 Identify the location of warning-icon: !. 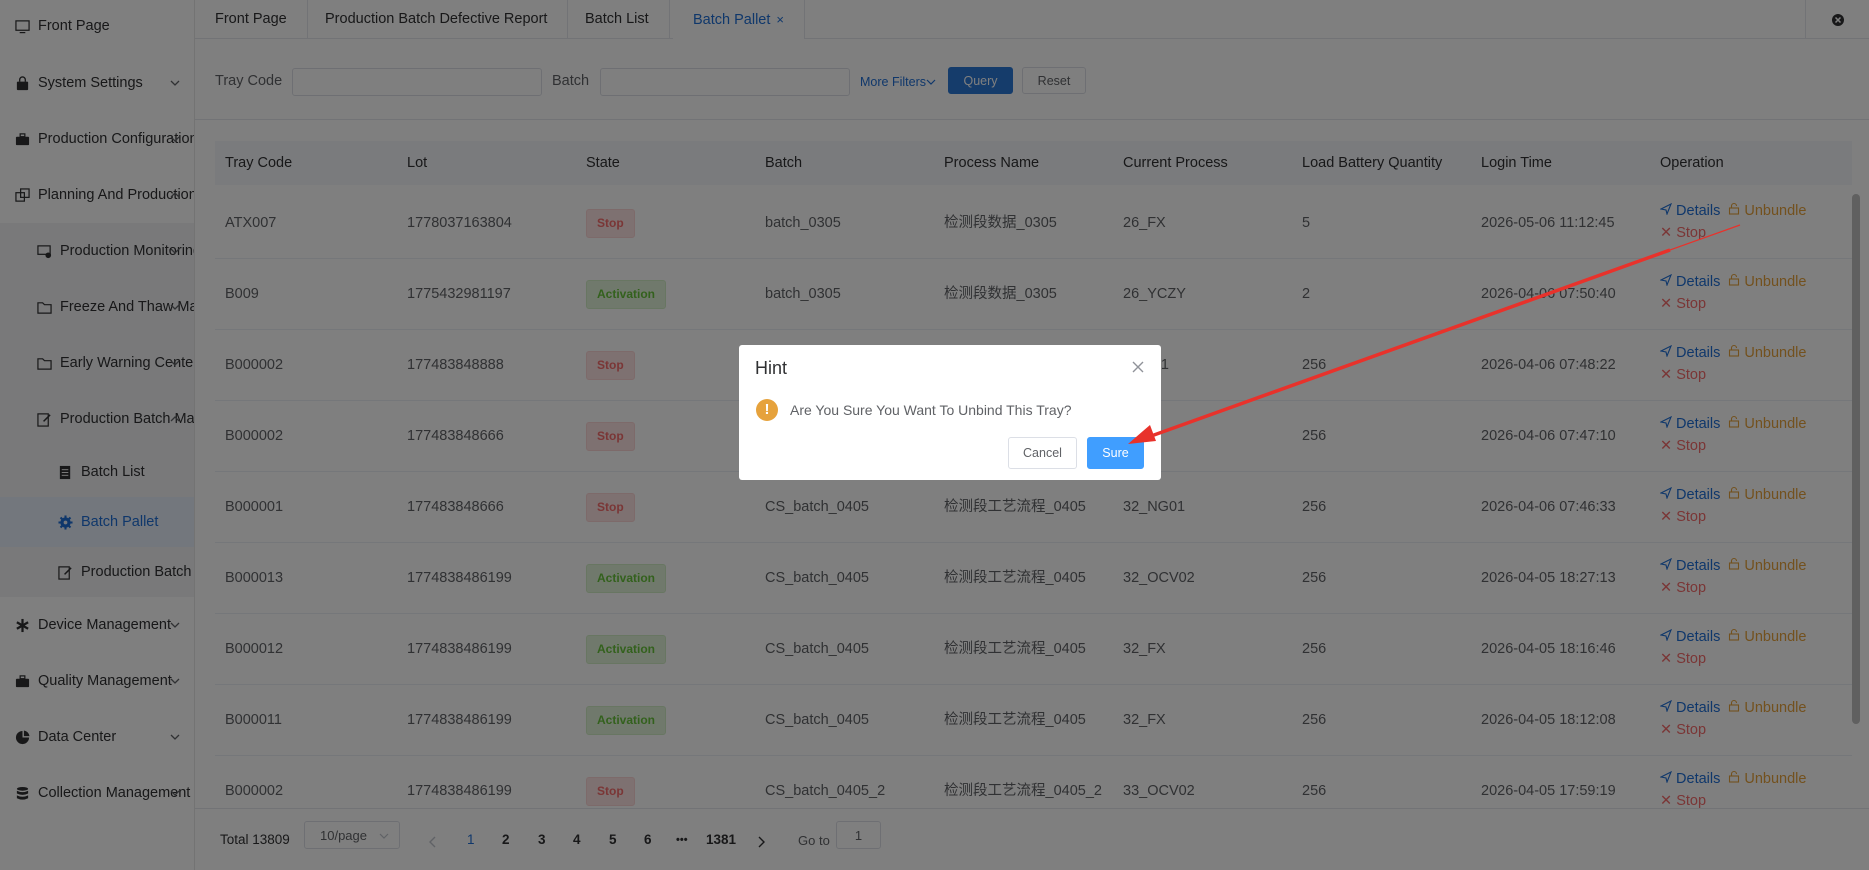
(767, 410).